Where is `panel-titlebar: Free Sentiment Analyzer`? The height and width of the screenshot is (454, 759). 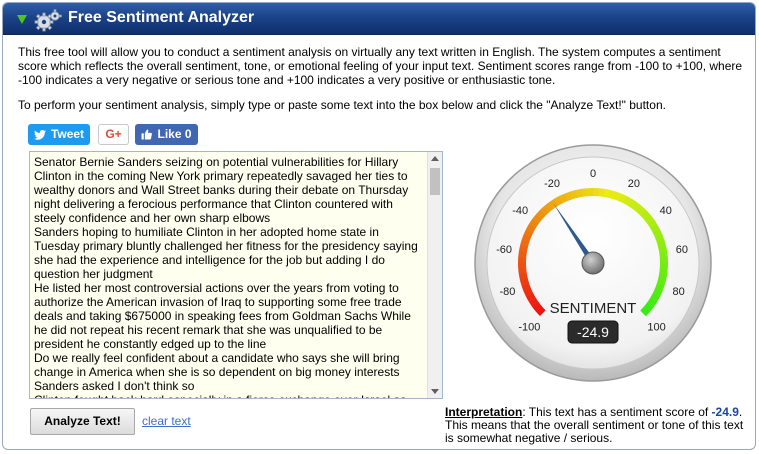
panel-titlebar: Free Sentiment Analyzer is located at coordinates (379, 19).